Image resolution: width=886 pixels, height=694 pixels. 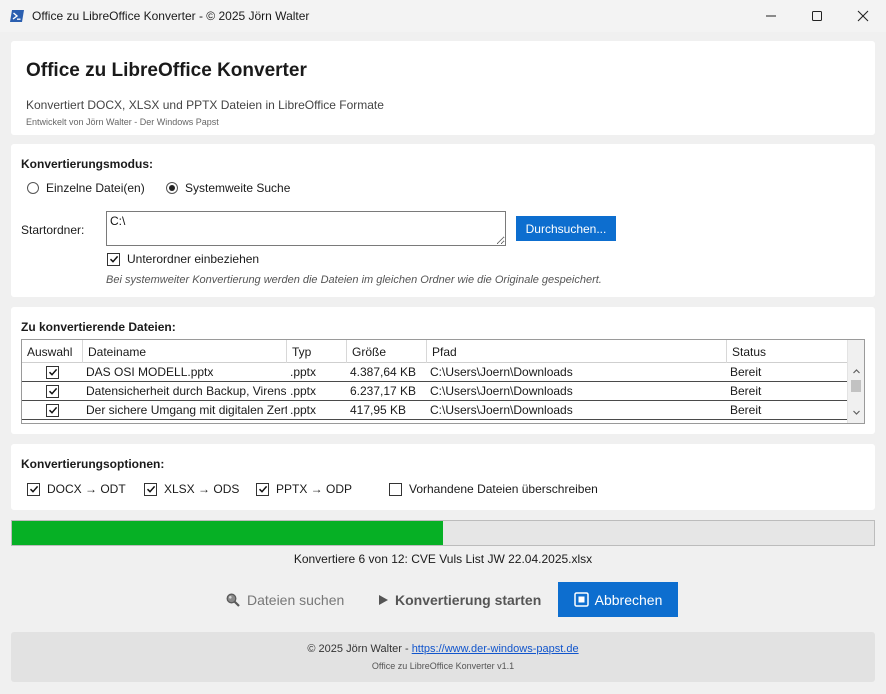 I want to click on progress-fill, so click(x=227, y=533).